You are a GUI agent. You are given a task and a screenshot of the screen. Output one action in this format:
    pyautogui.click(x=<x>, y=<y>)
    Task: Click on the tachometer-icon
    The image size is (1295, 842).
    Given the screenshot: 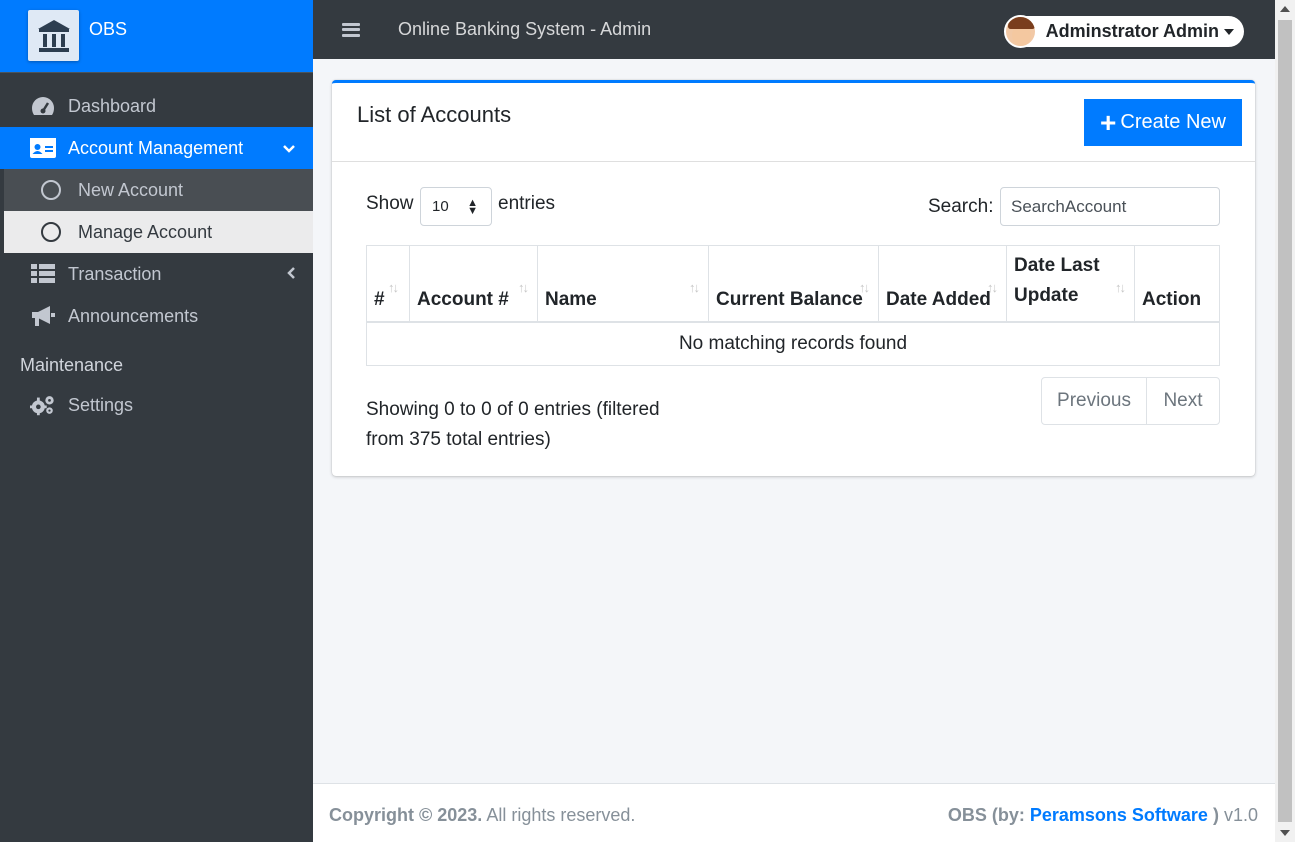 What is the action you would take?
    pyautogui.click(x=43, y=106)
    